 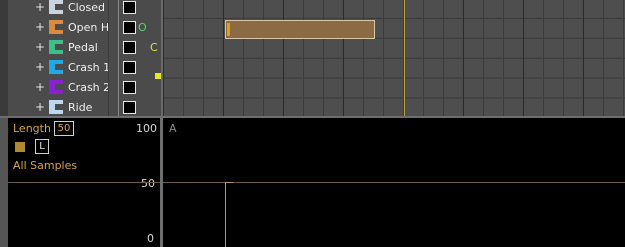 I want to click on midline, so click(x=84, y=182).